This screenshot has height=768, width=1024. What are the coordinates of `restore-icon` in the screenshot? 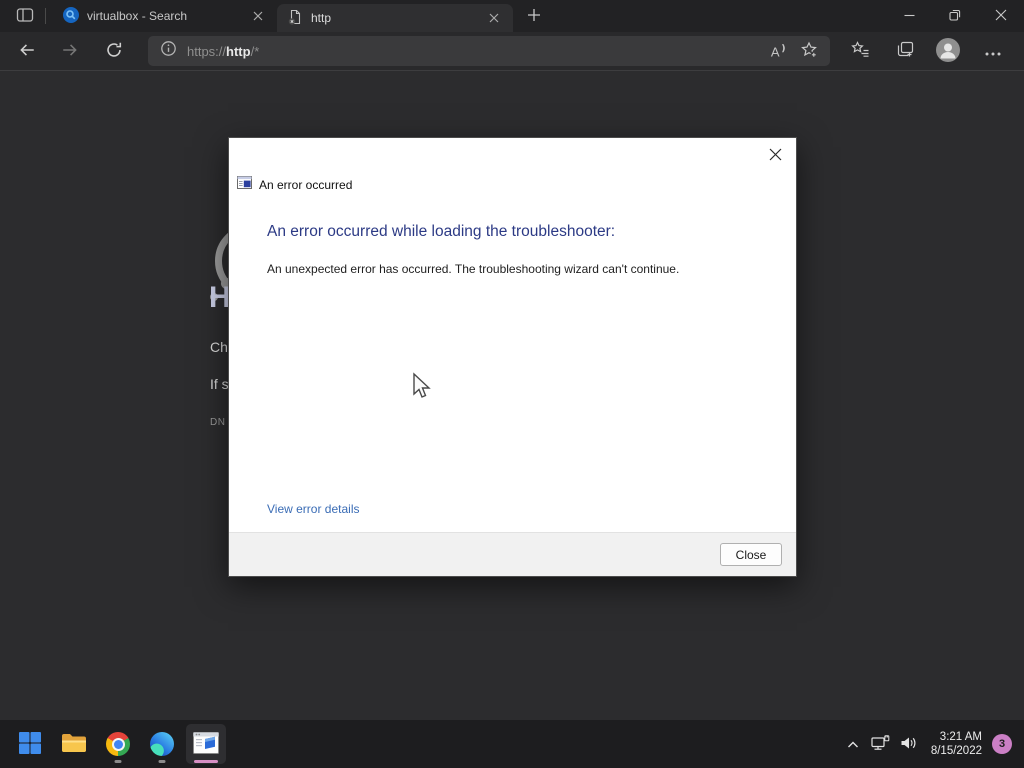 It's located at (955, 16).